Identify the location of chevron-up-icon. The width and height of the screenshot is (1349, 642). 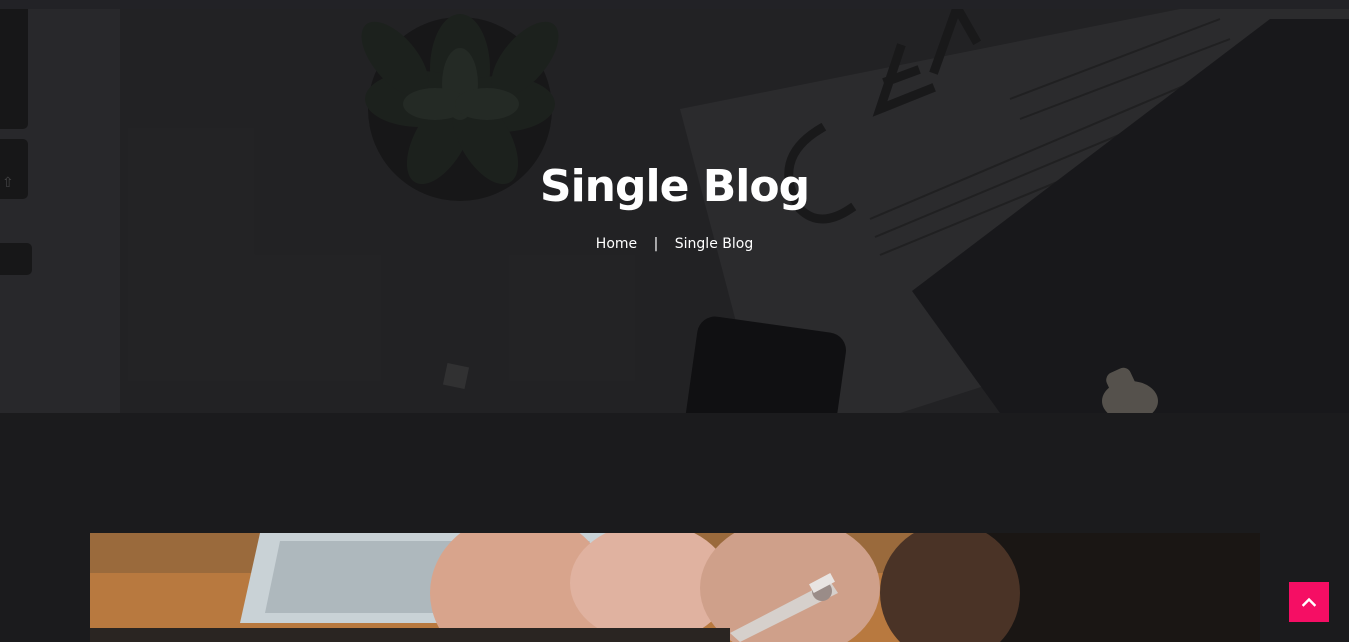
(1309, 602).